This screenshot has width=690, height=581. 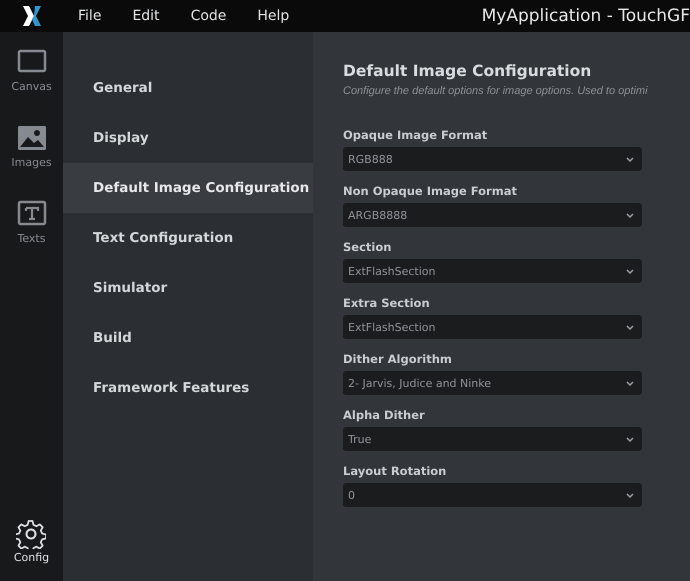 I want to click on section-title: Default Image Configuration, so click(x=467, y=71).